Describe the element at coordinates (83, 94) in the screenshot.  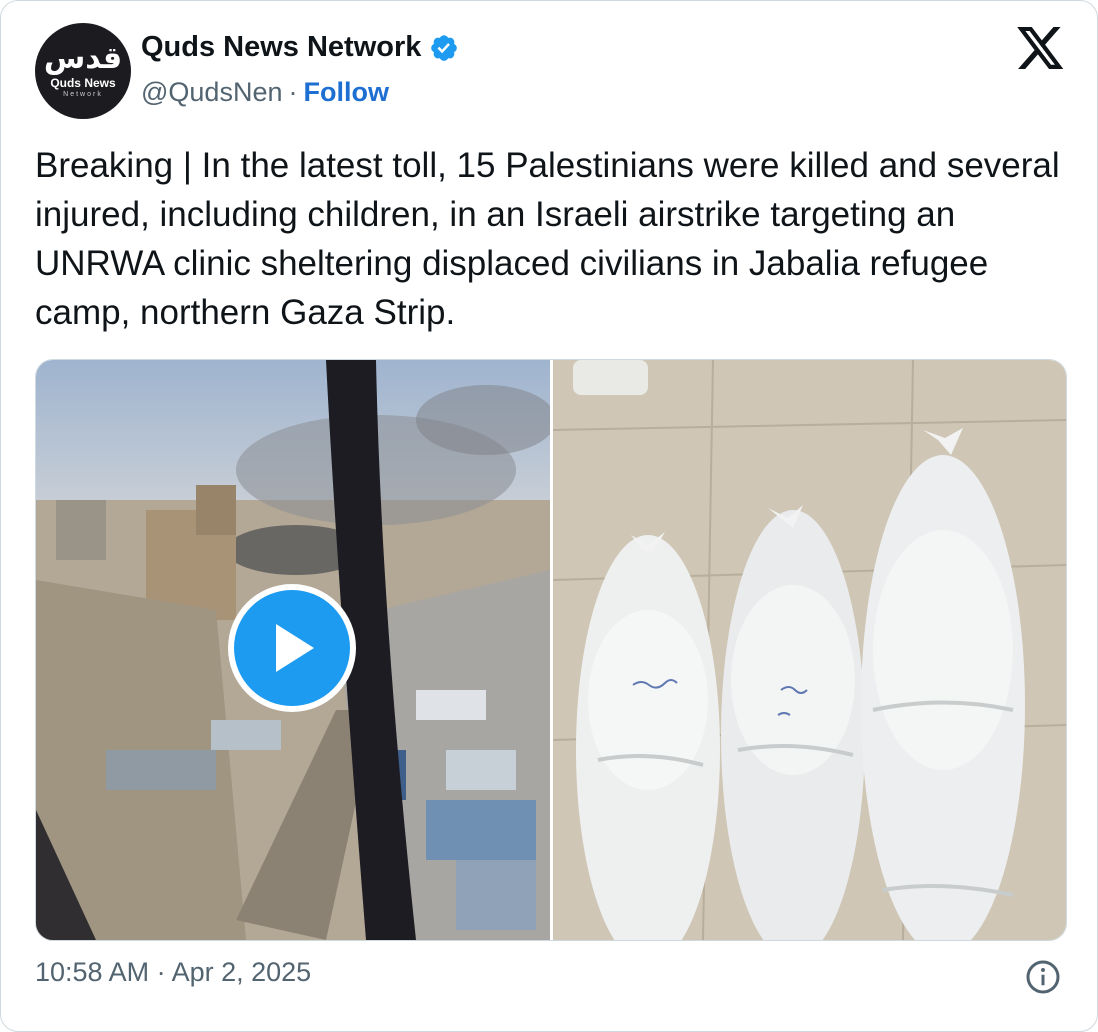
I see `avatar-logo-subtitle: Network` at that location.